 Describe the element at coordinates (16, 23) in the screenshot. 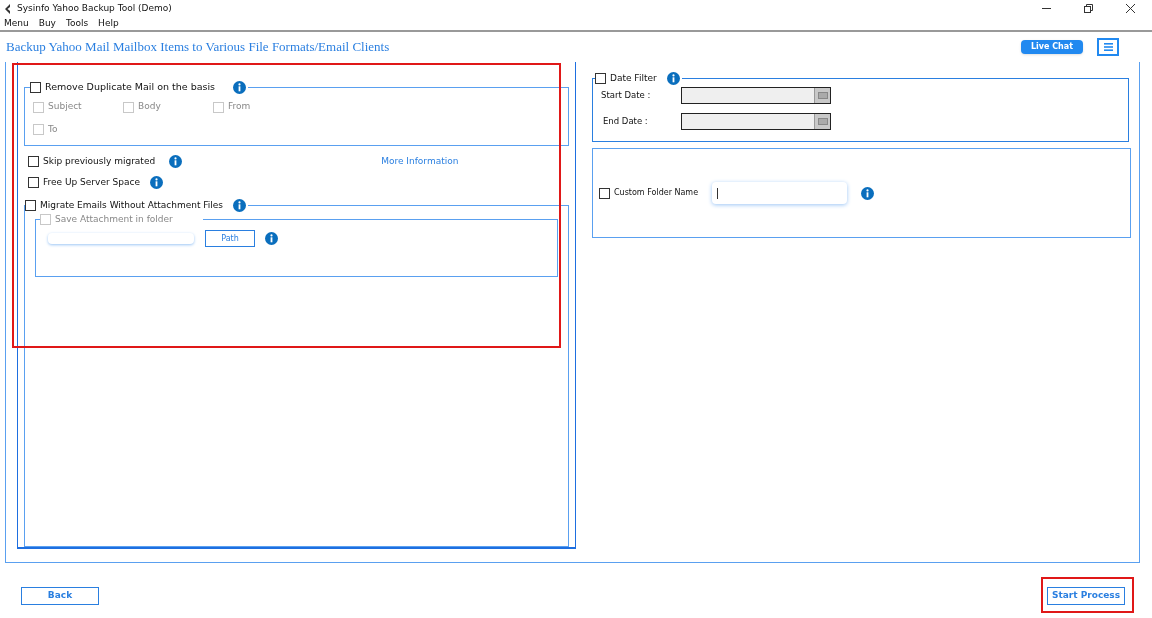

I see `menu-item: Menu` at that location.